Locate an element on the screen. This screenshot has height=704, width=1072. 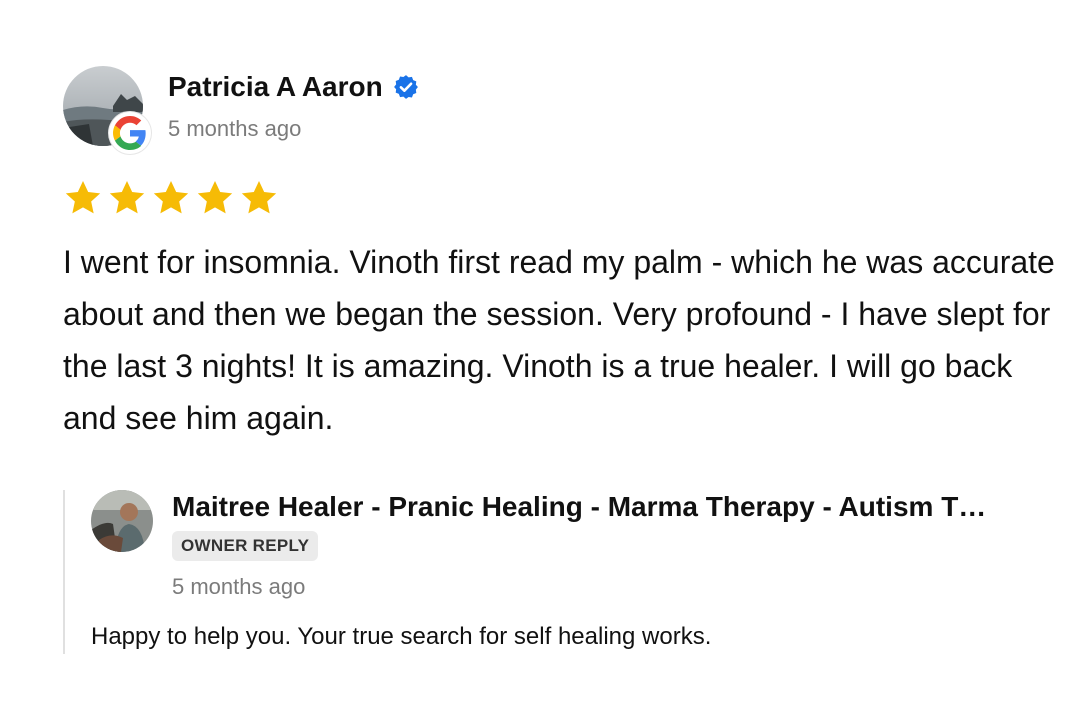
review-timestamp: 5 months ago is located at coordinates (235, 128).